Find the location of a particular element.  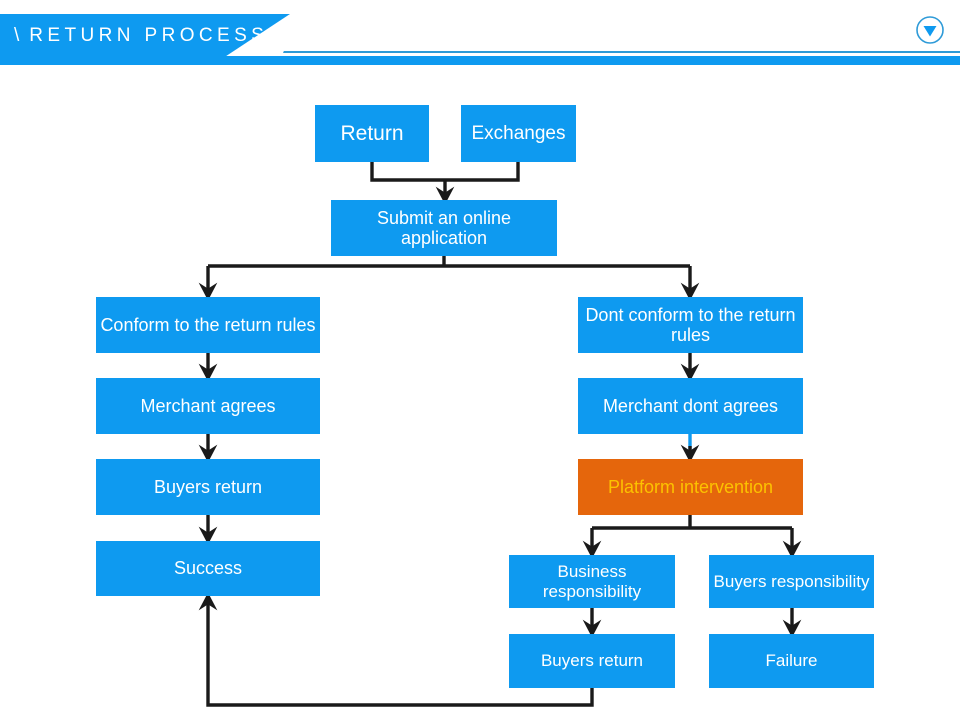

node-label: Dont conform to the return rules is located at coordinates (690, 324).